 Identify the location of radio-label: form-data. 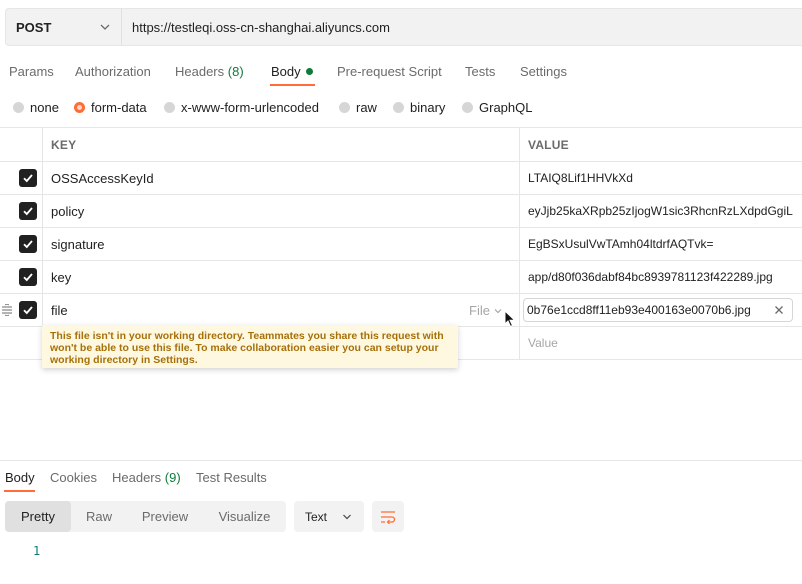
(119, 107).